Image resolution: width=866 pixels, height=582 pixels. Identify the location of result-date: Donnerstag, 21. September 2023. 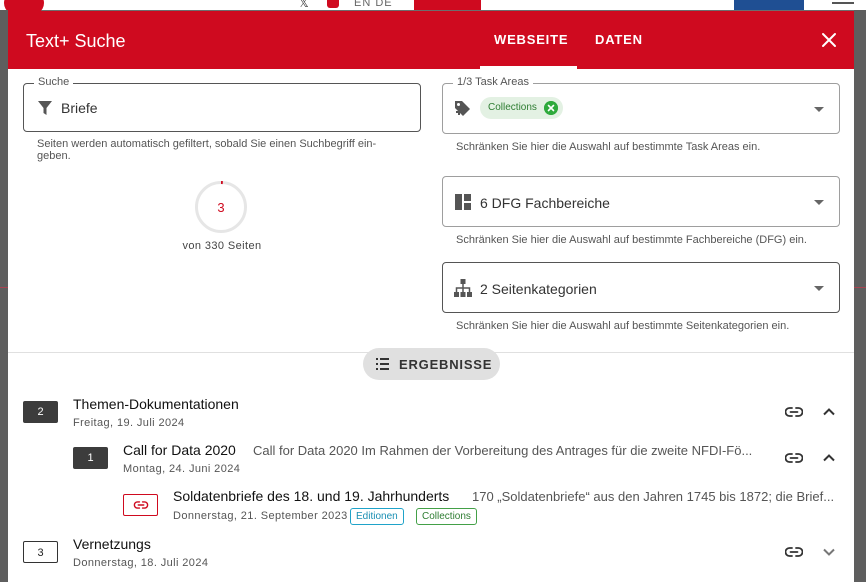
(260, 516).